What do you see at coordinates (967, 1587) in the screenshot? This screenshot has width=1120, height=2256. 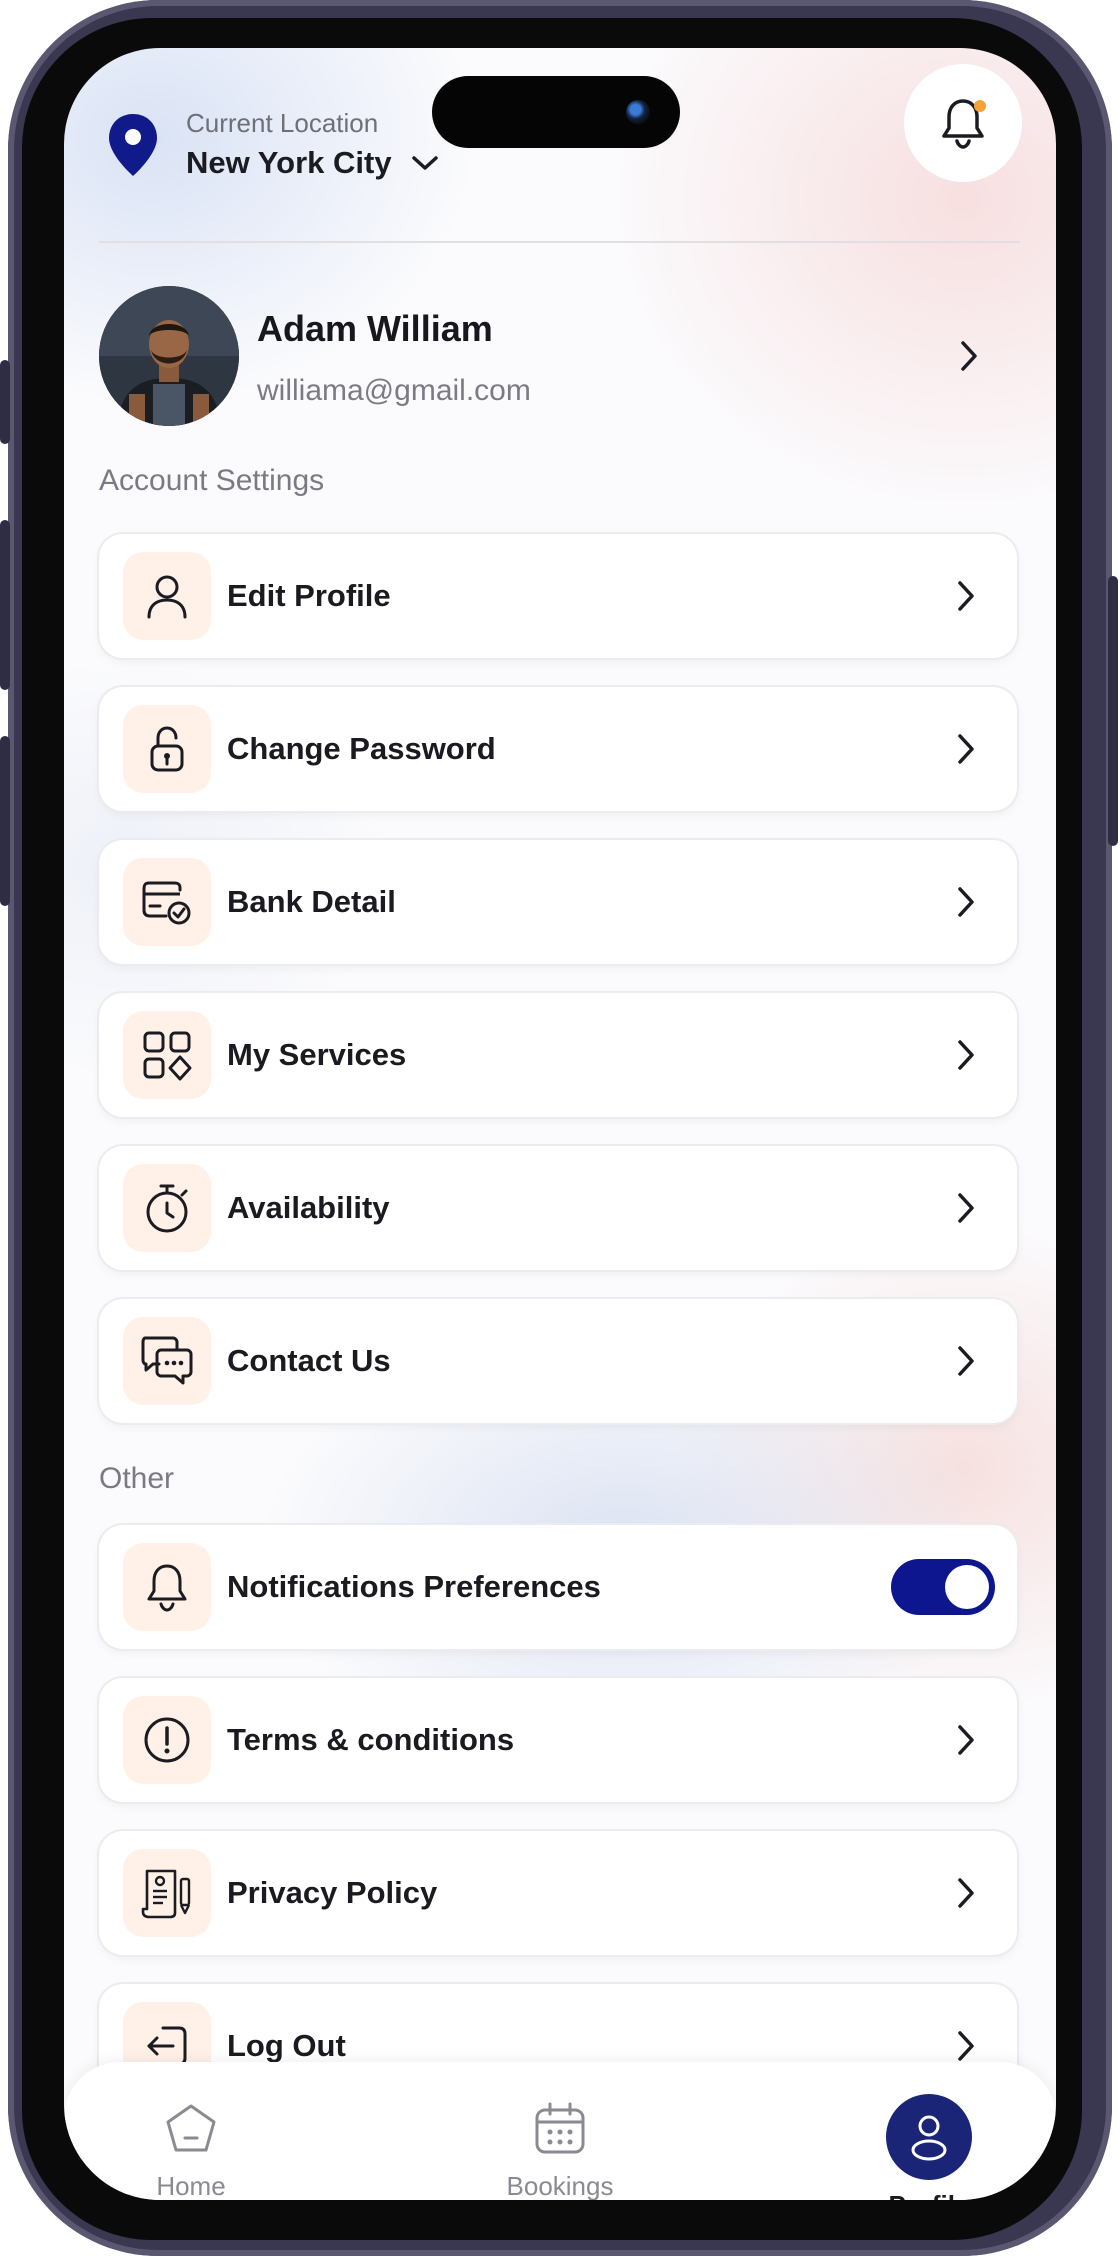 I see `toggle-knob` at bounding box center [967, 1587].